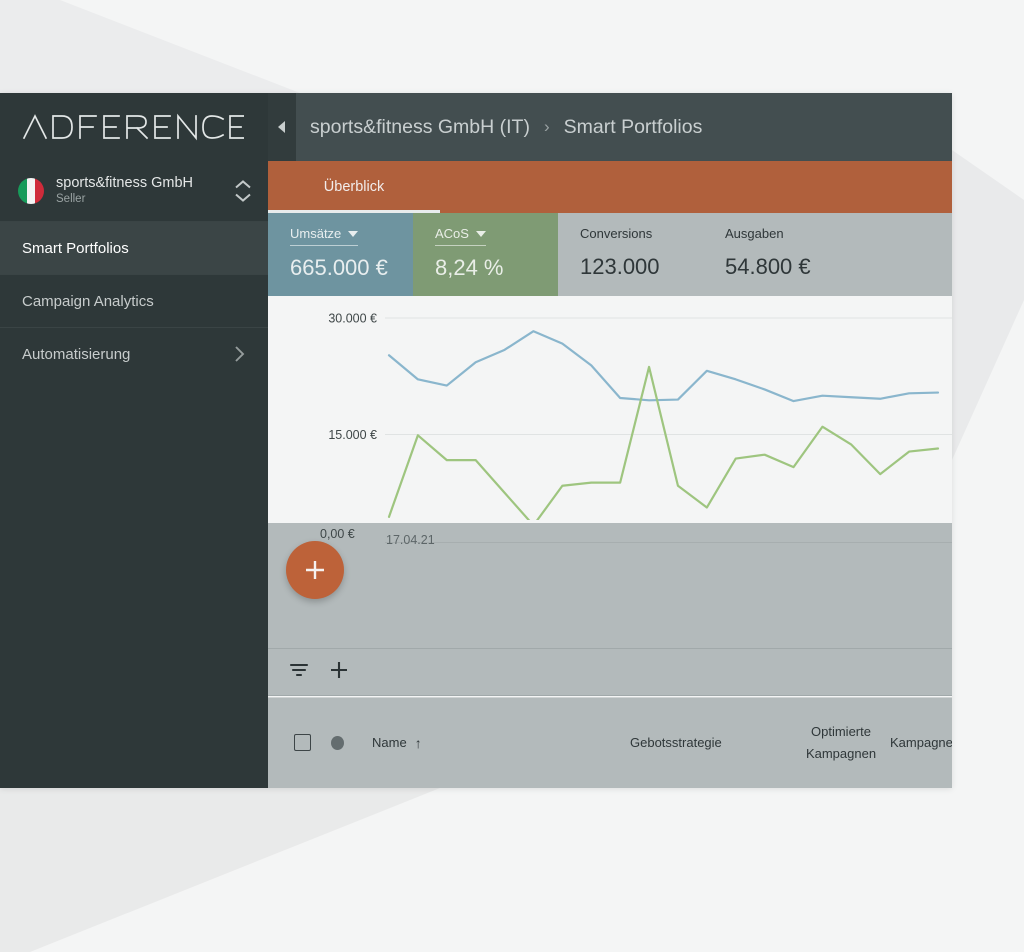  I want to click on kpi-card-ausgaben: Ausgaben 54.800 €, so click(827, 254).